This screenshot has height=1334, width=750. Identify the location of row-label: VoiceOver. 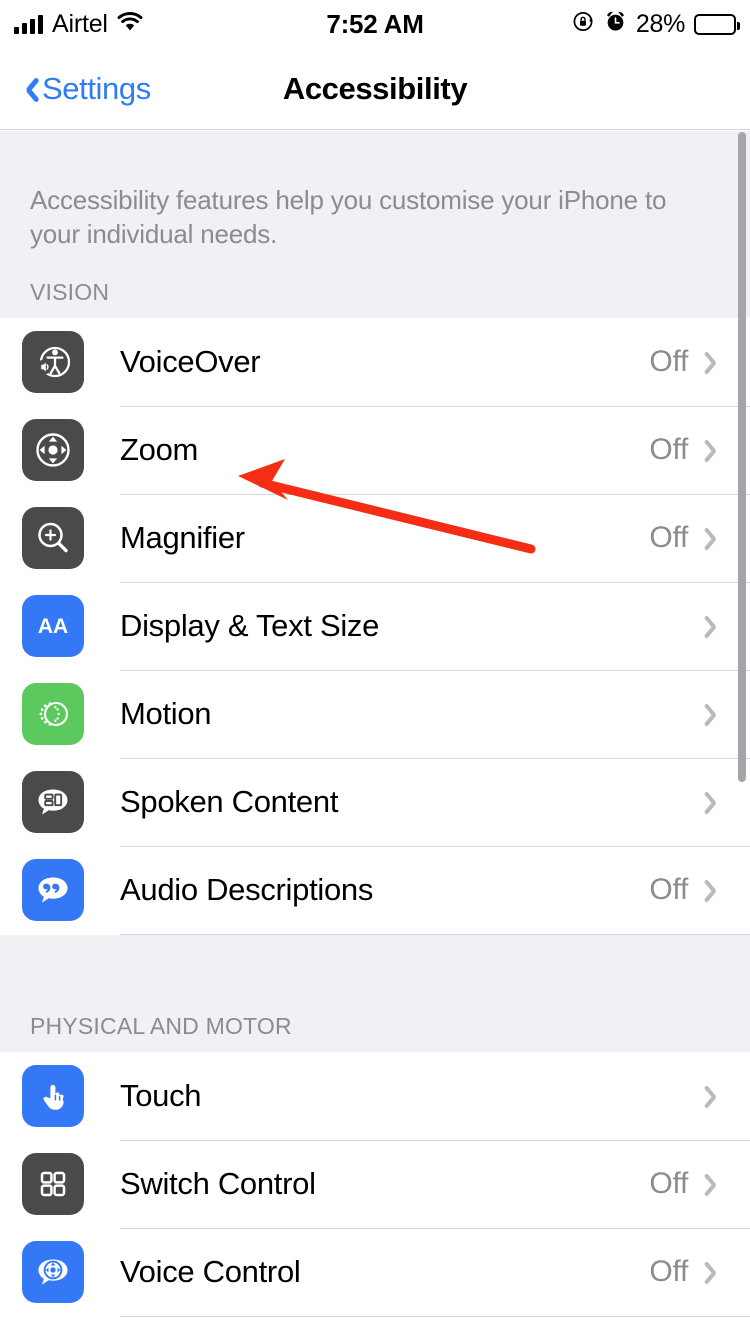
(190, 361).